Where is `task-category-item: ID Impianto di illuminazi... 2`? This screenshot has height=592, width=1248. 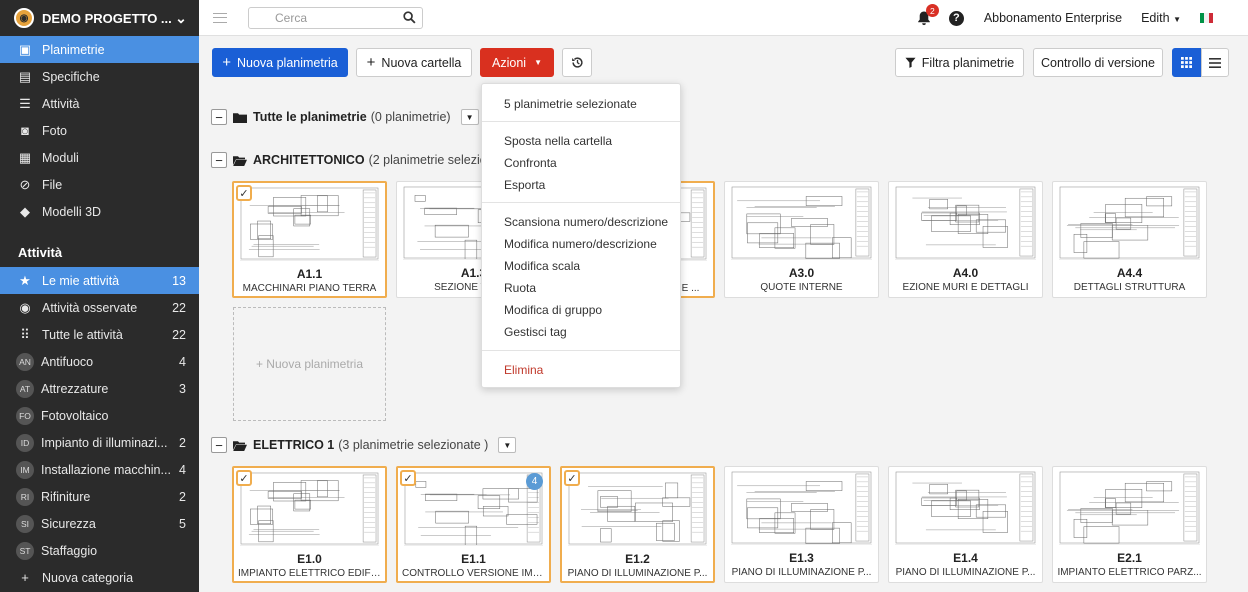 task-category-item: ID Impianto di illuminazi... 2 is located at coordinates (99, 442).